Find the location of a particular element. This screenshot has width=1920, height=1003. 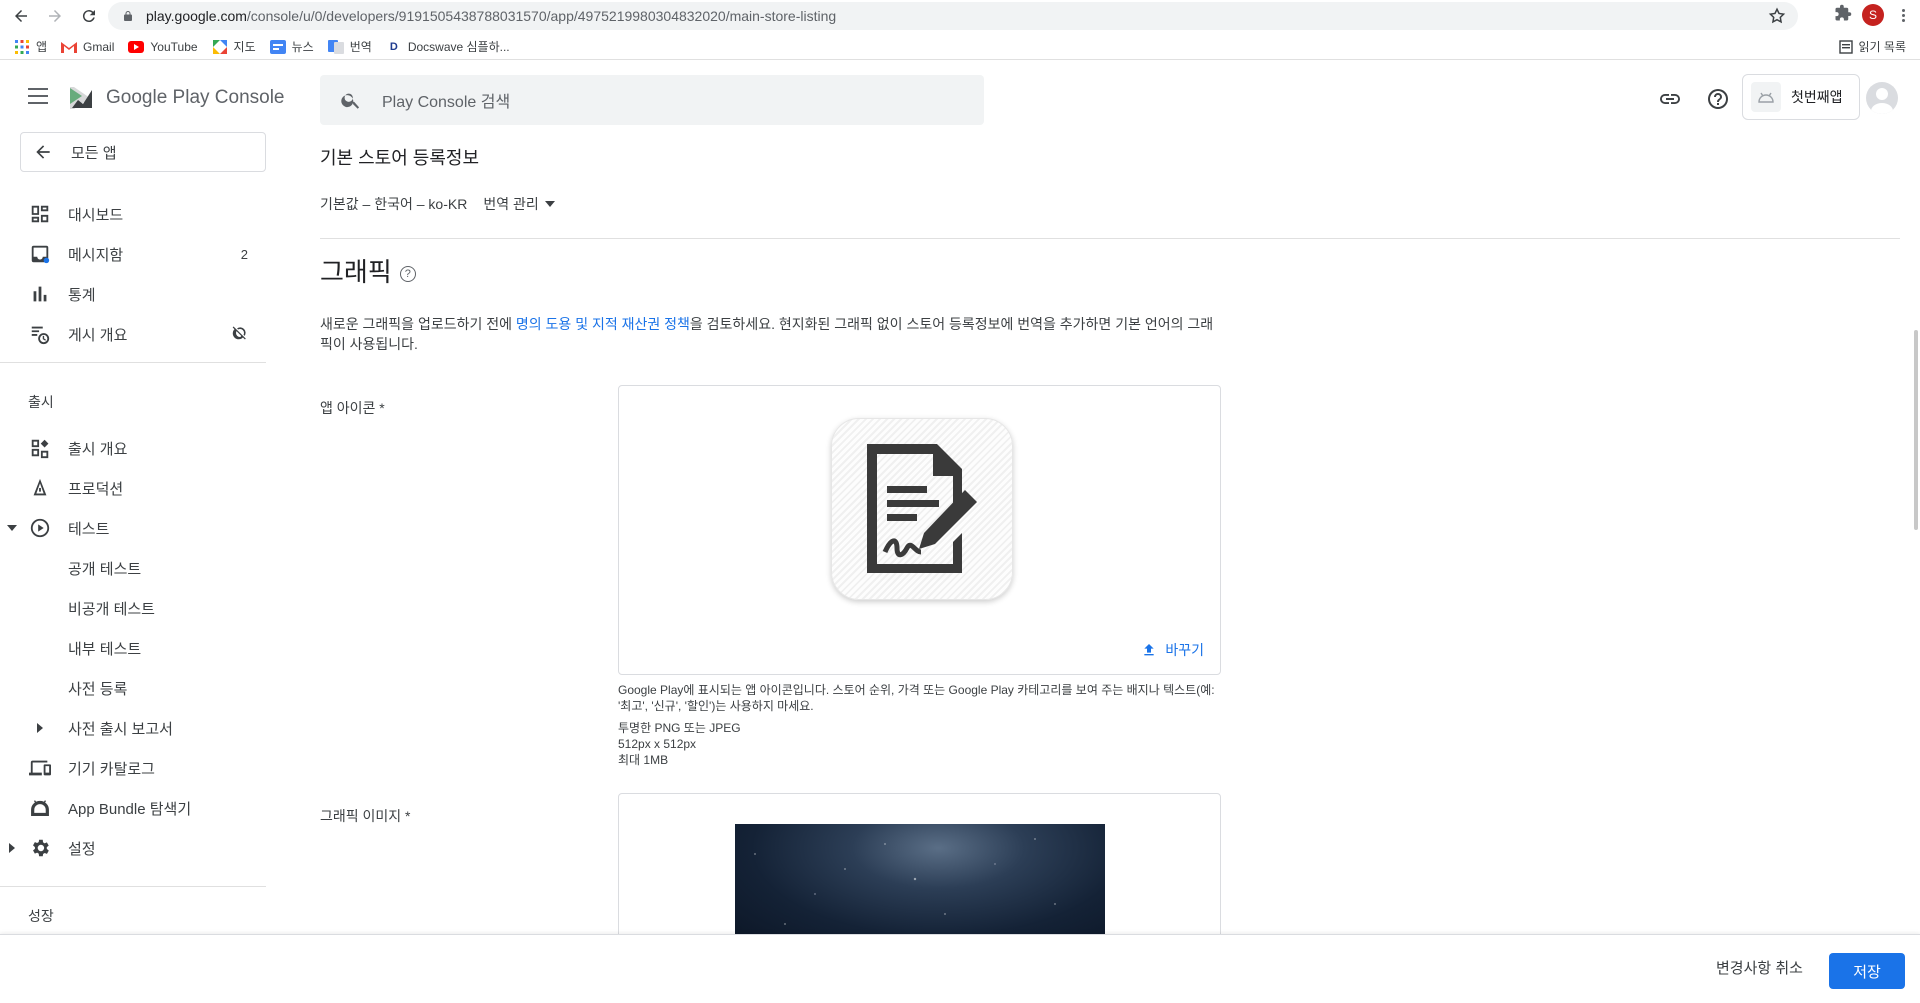

help-icon is located at coordinates (1718, 99).